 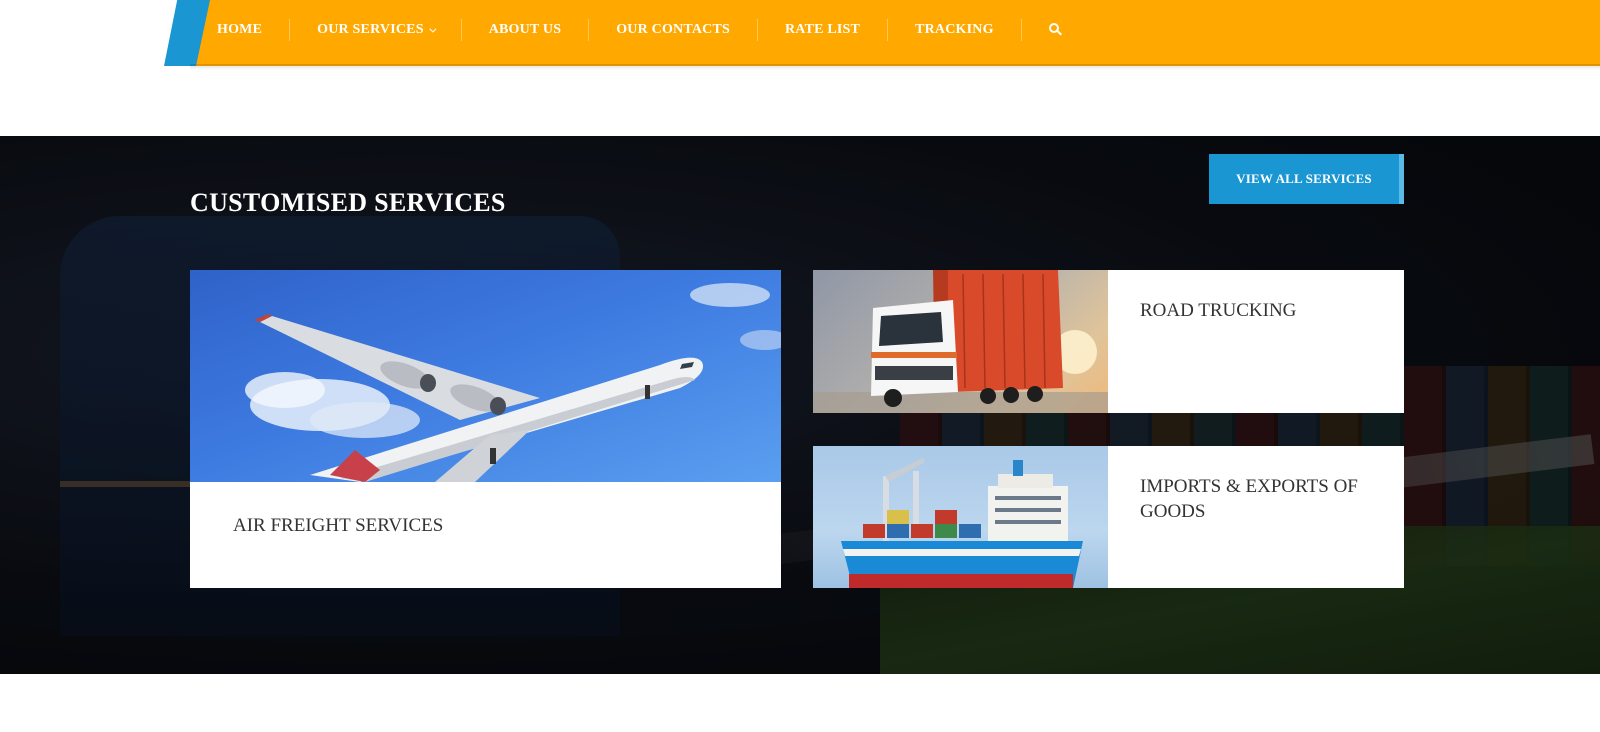 I want to click on airplane-image, so click(x=485, y=376).